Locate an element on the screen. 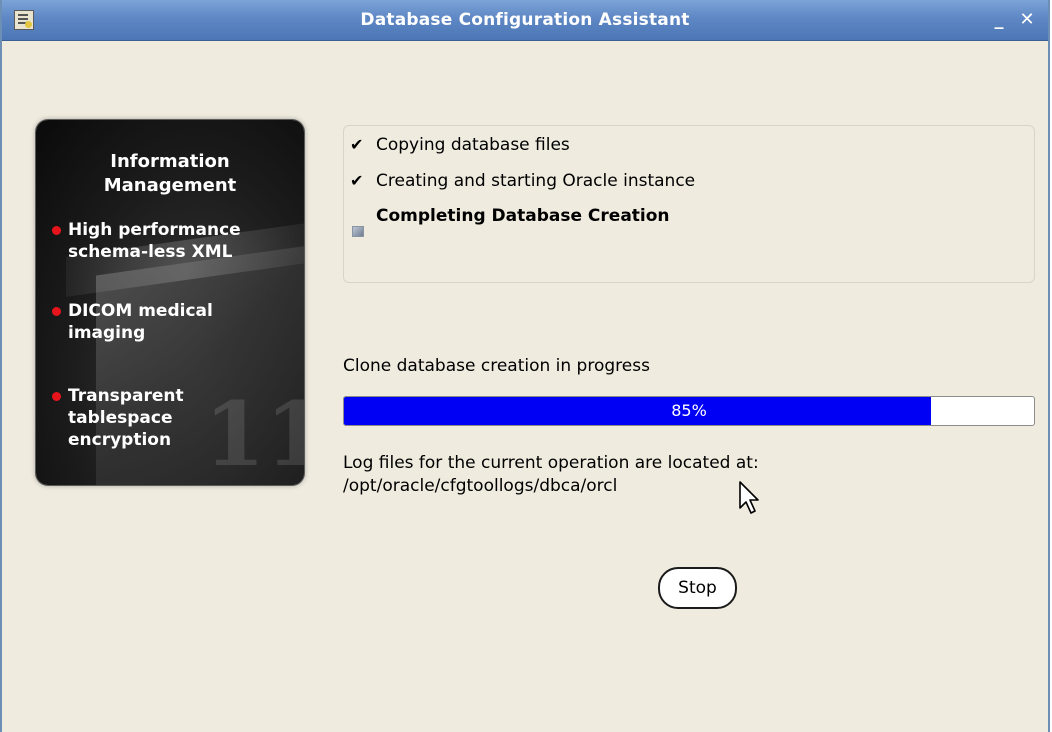 Image resolution: width=1052 pixels, height=732 pixels. progress-bar: 85% is located at coordinates (689, 411).